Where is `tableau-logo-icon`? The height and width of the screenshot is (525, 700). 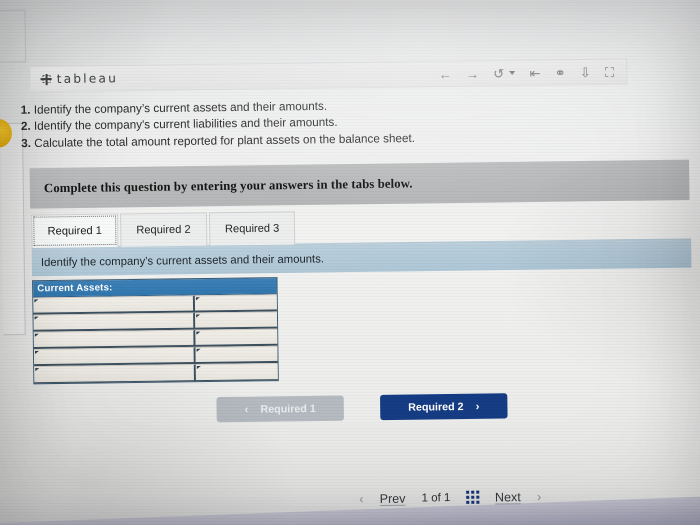
tableau-logo-icon is located at coordinates (45, 78).